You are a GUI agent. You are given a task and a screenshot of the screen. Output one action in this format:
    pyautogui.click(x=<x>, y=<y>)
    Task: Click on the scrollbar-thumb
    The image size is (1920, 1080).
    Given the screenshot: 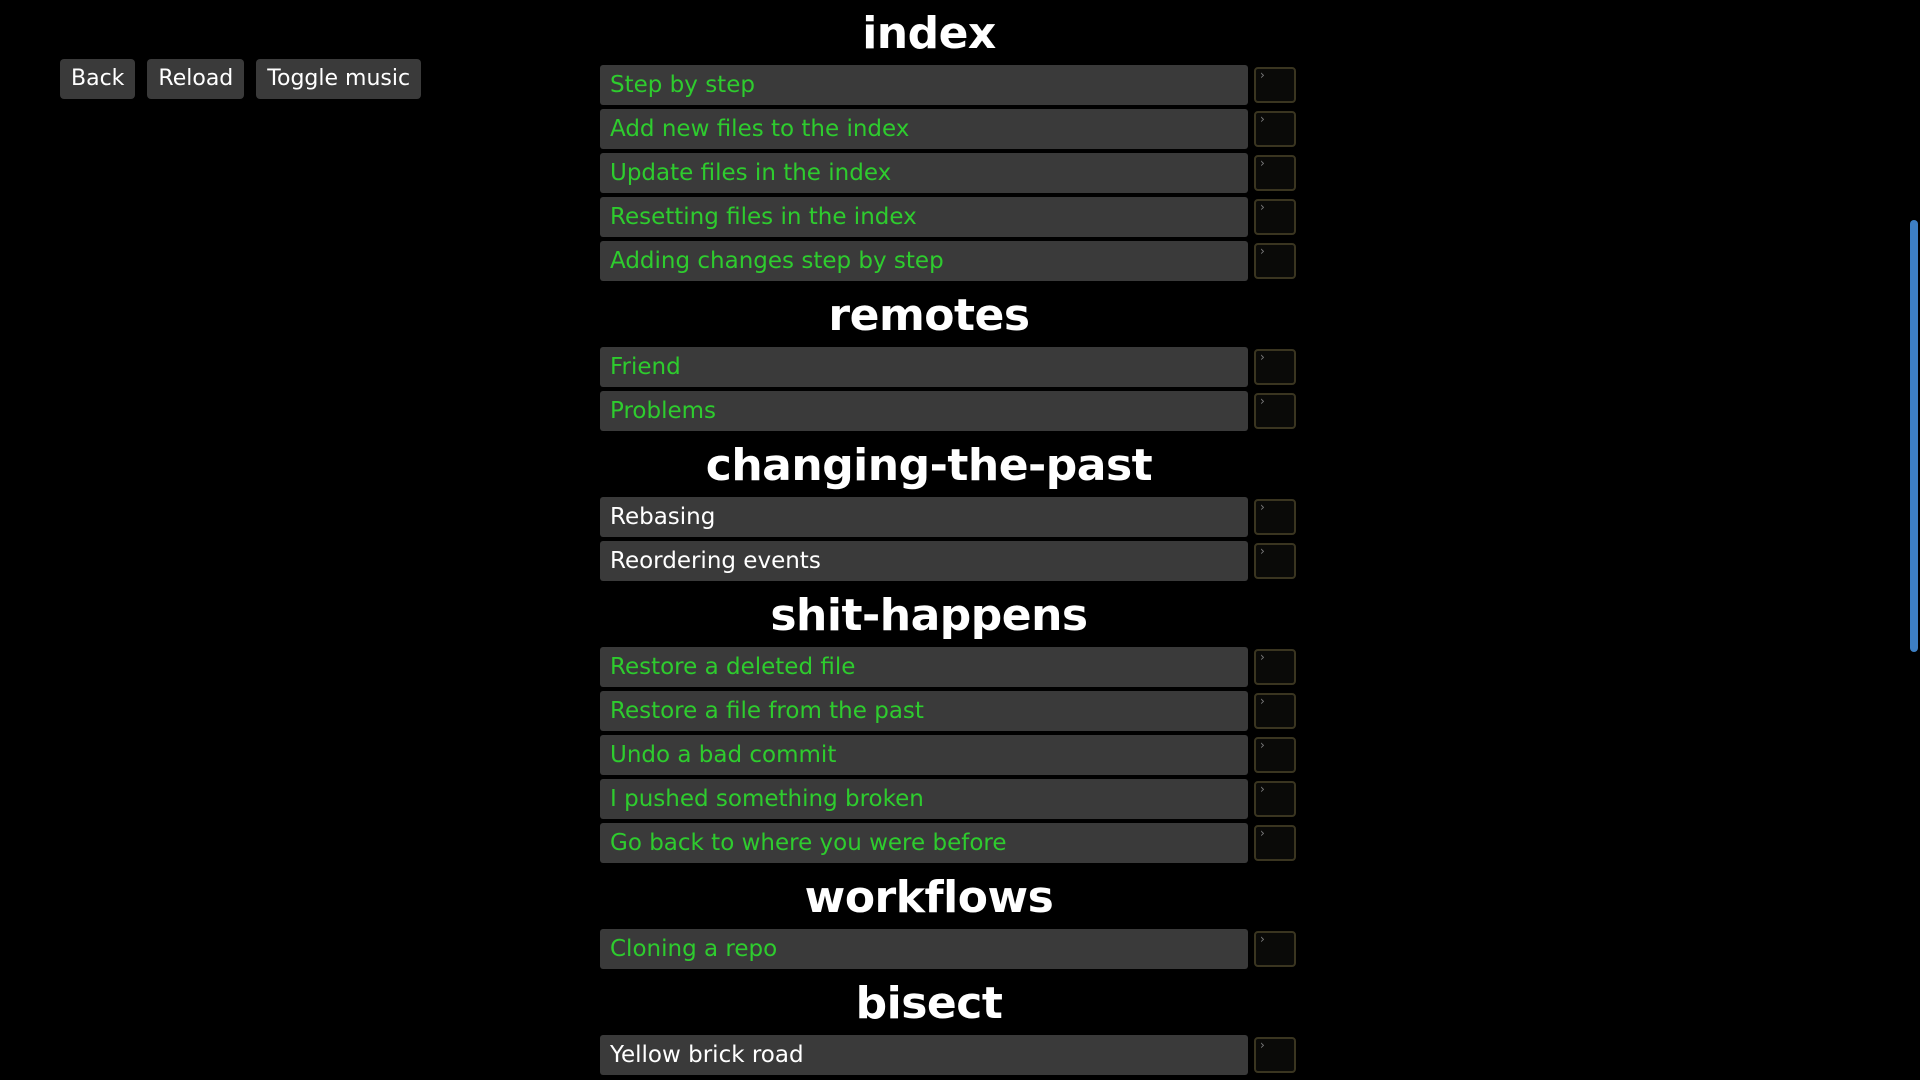 What is the action you would take?
    pyautogui.click(x=1914, y=436)
    